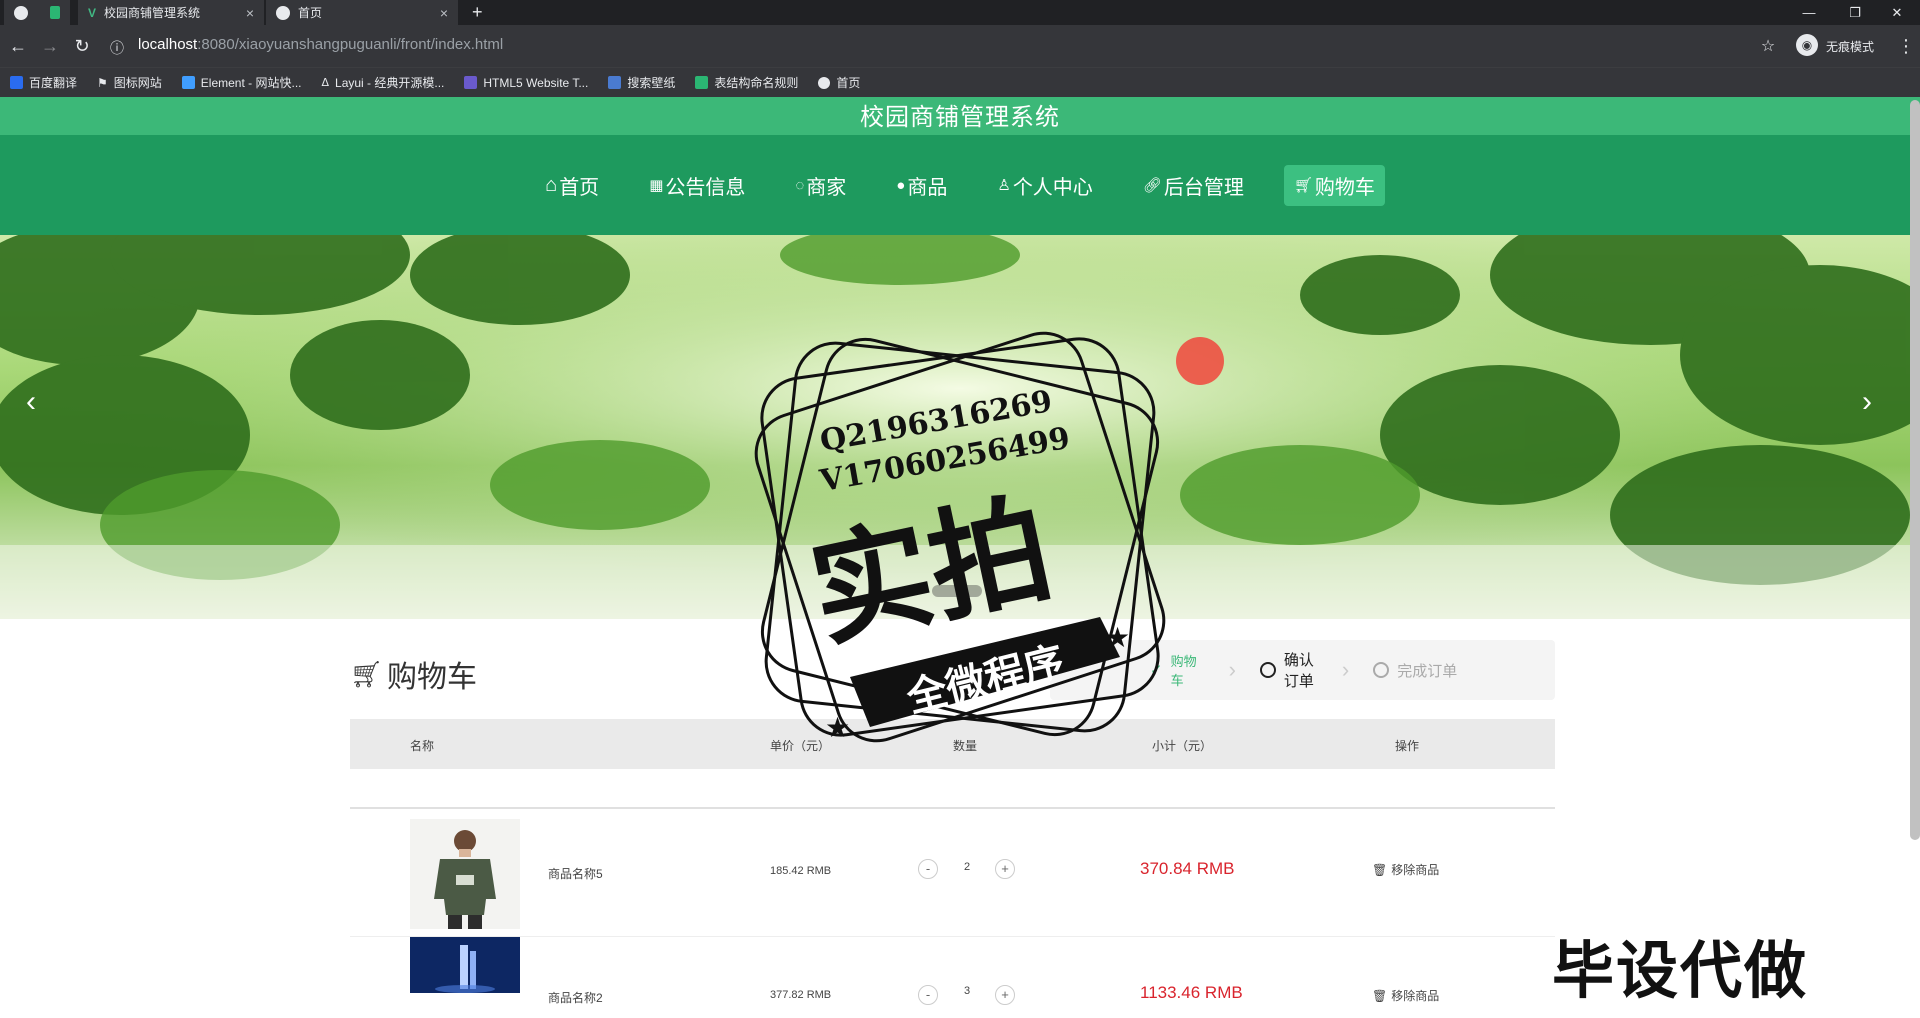 Image resolution: width=1920 pixels, height=1018 pixels. I want to click on info-icon: ⓘ, so click(117, 48).